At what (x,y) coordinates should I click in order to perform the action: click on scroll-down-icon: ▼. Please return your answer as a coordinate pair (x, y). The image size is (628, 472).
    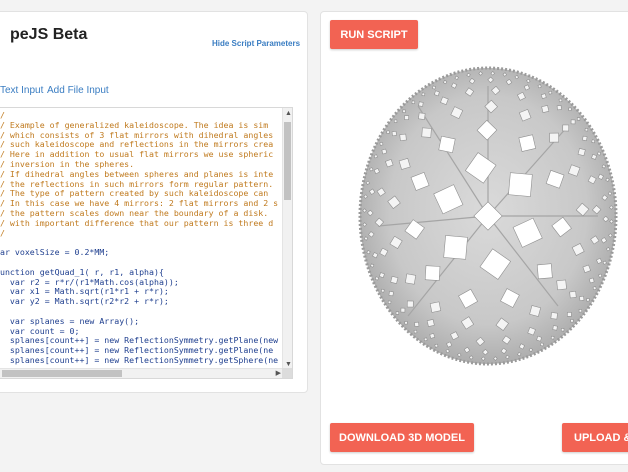
    Looking at the image, I should click on (288, 364).